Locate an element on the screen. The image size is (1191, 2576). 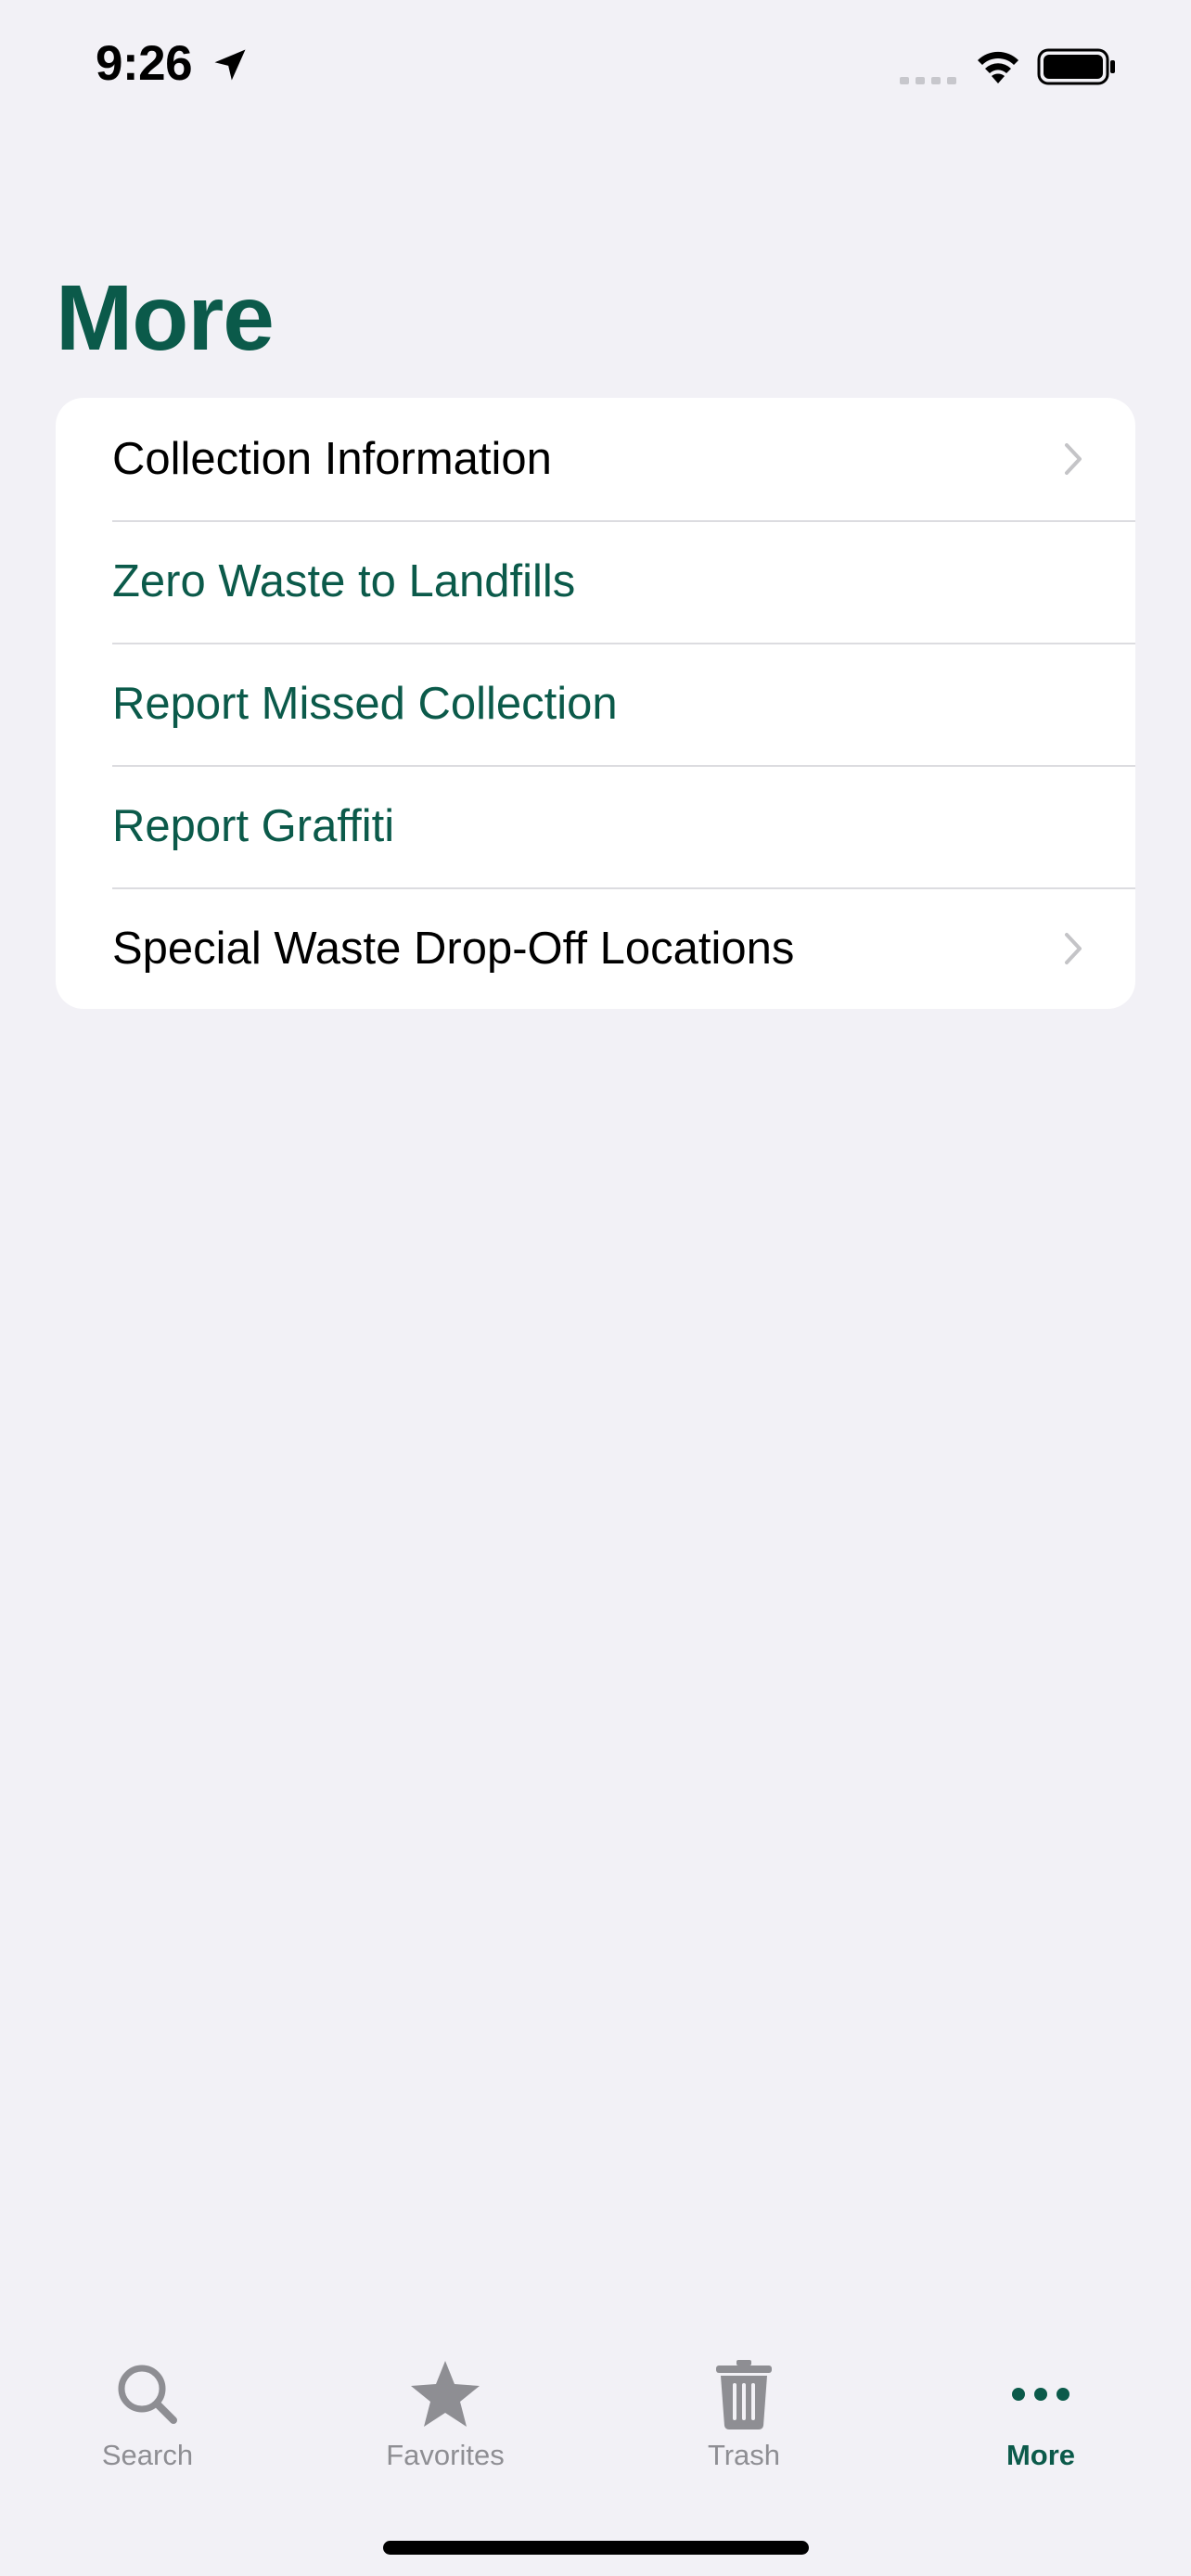
home-indicator is located at coordinates (596, 2548).